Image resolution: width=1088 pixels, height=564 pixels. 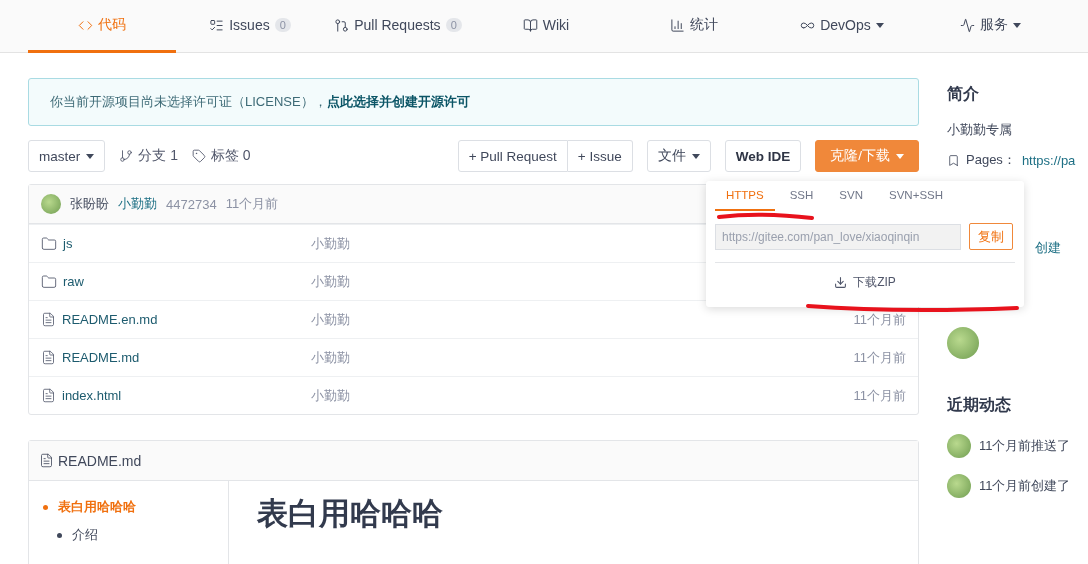 What do you see at coordinates (68, 243) in the screenshot?
I see `file-name: js` at bounding box center [68, 243].